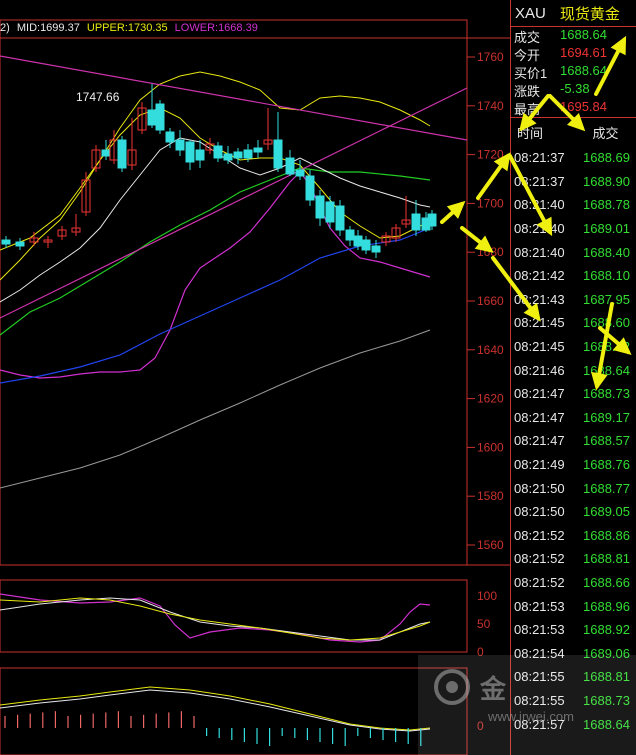 Image resolution: width=636 pixels, height=755 pixels. What do you see at coordinates (573, 630) in the screenshot?
I see `tick-row: 08:21:53 1688.92` at bounding box center [573, 630].